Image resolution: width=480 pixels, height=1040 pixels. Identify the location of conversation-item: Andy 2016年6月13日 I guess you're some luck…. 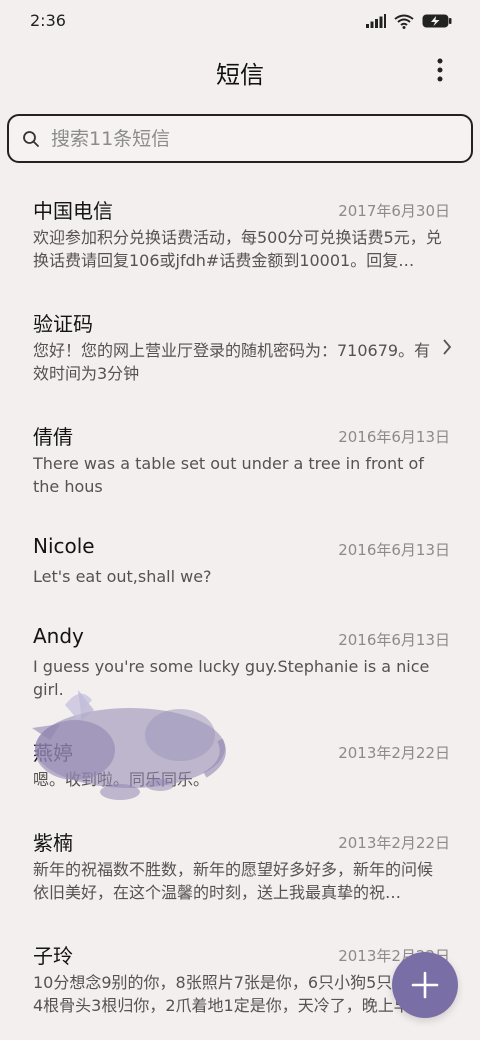
(240, 664).